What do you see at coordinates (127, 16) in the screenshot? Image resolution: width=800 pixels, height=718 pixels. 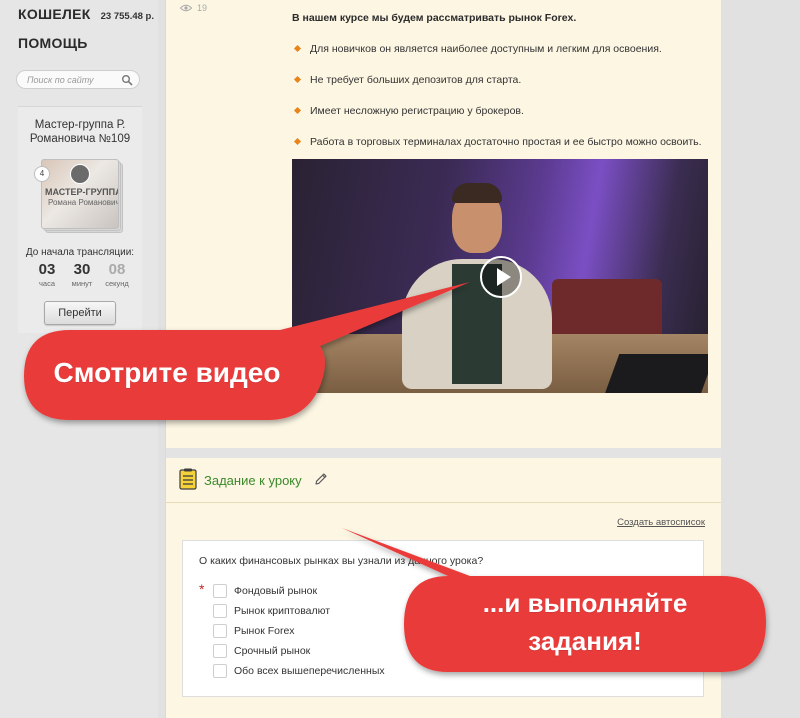 I see `wallet-balance: 23 755.48 р.` at bounding box center [127, 16].